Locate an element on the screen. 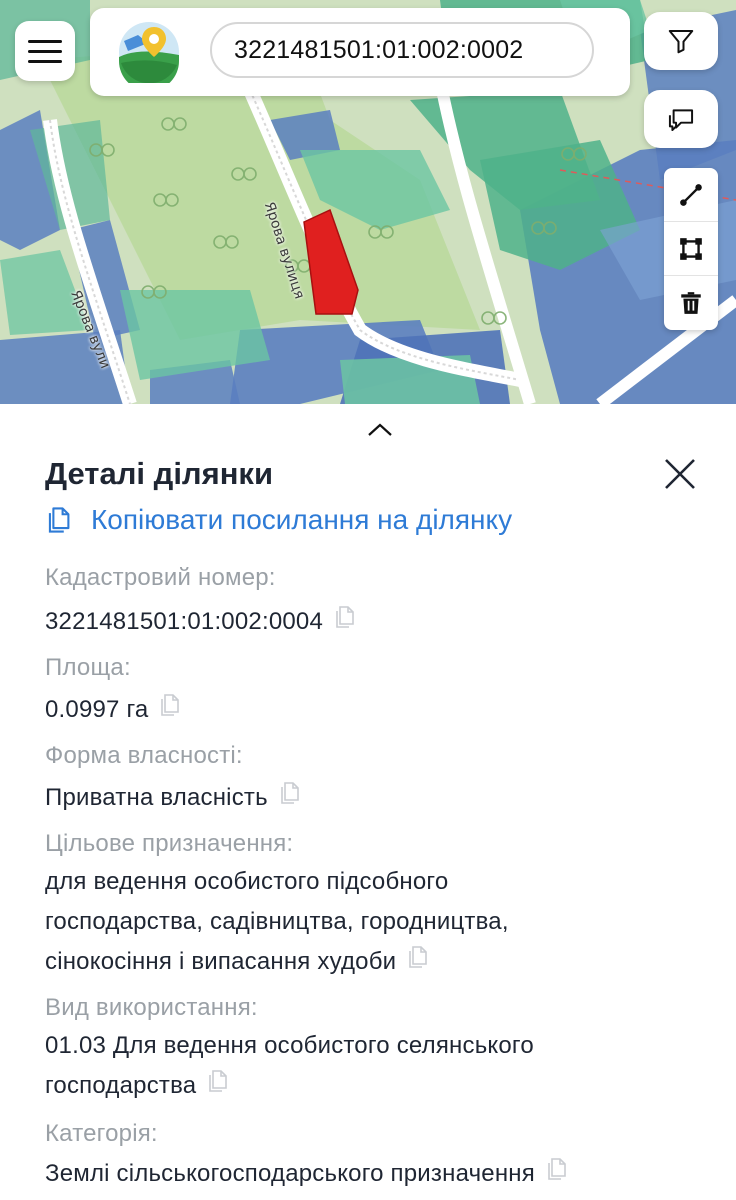 This screenshot has height=1200, width=736. close-icon is located at coordinates (680, 474).